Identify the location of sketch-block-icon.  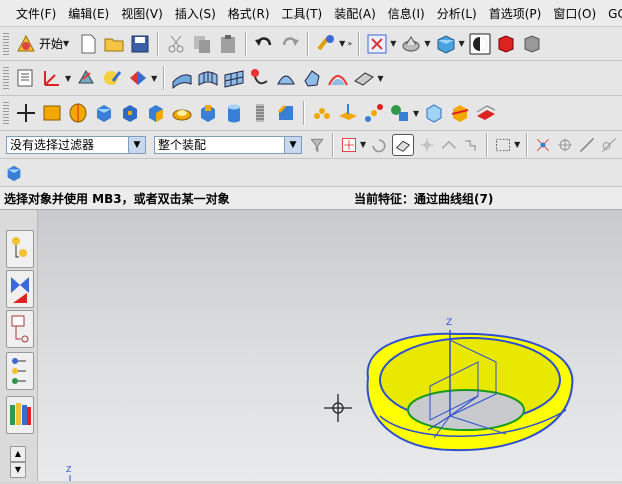
(52, 113).